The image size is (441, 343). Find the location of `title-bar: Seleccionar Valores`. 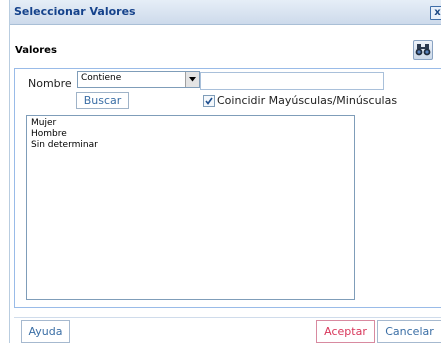

title-bar: Seleccionar Valores is located at coordinates (225, 12).